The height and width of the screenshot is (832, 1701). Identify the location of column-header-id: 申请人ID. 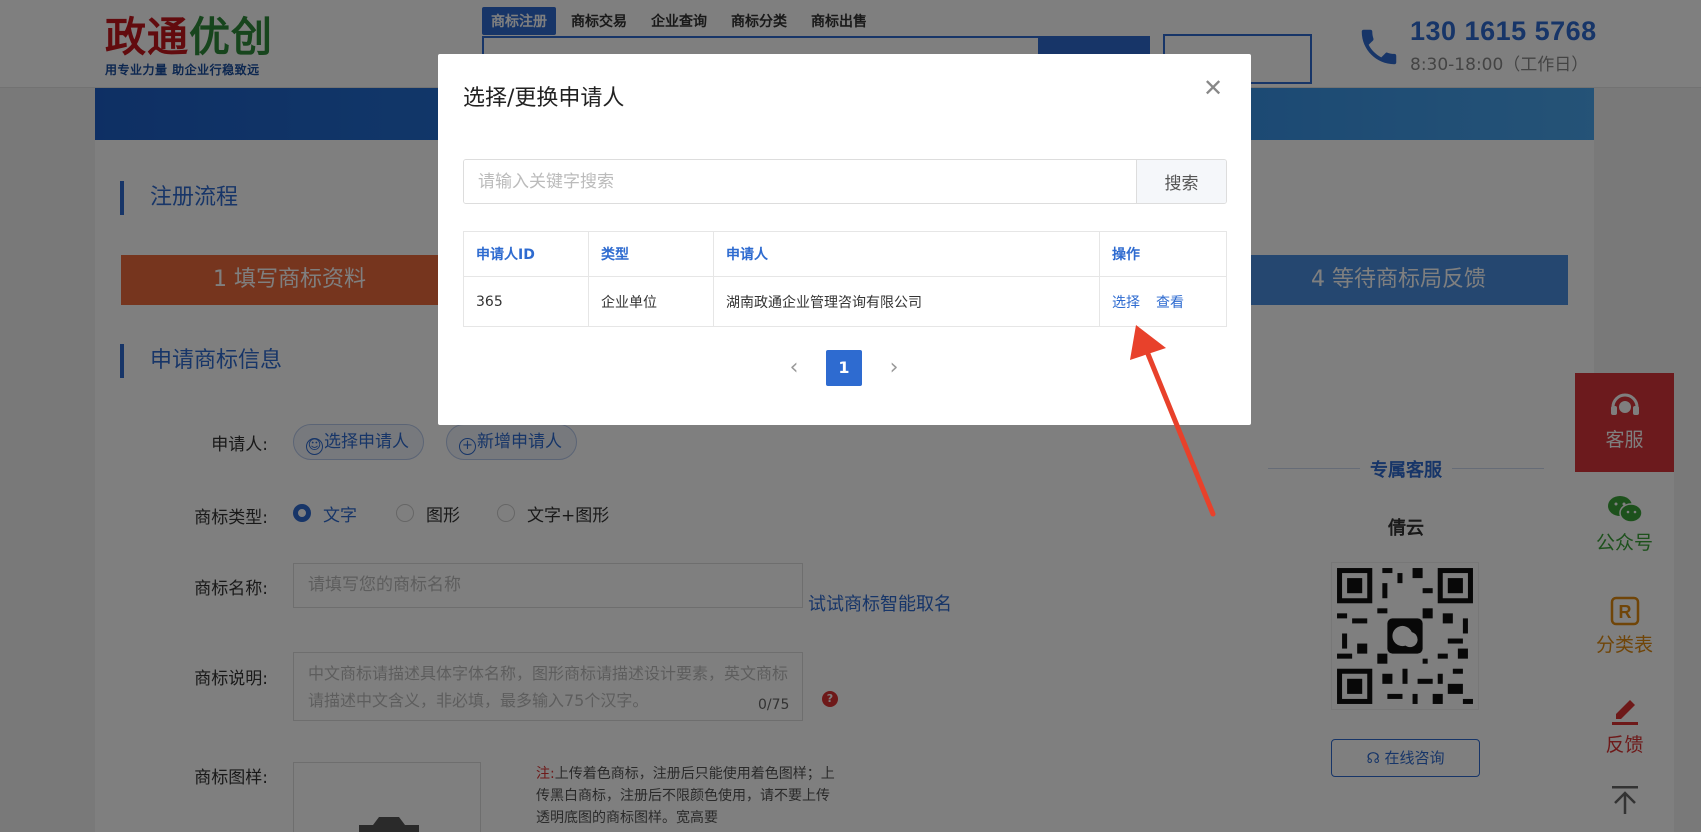
(526, 254).